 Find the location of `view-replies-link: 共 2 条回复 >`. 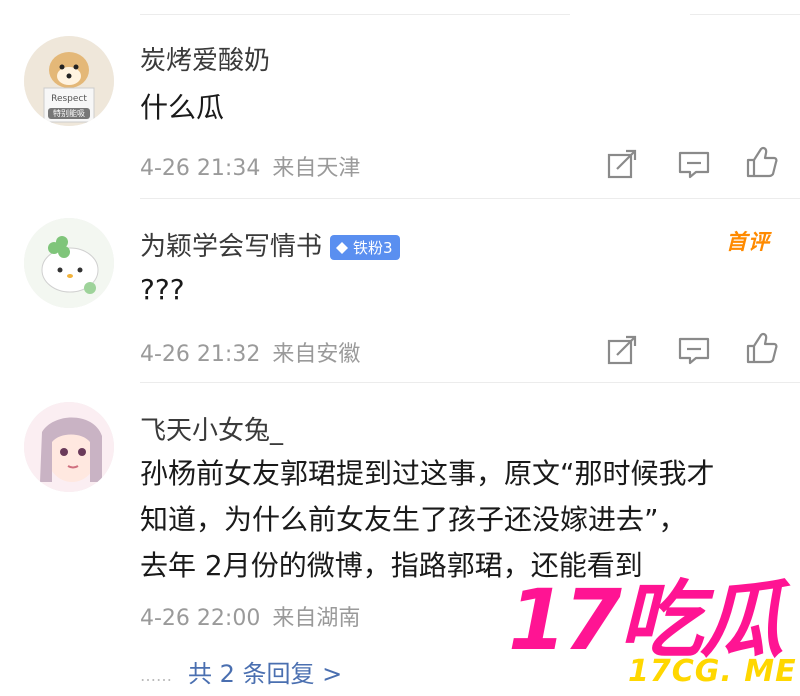

view-replies-link: 共 2 条回复 > is located at coordinates (265, 674).